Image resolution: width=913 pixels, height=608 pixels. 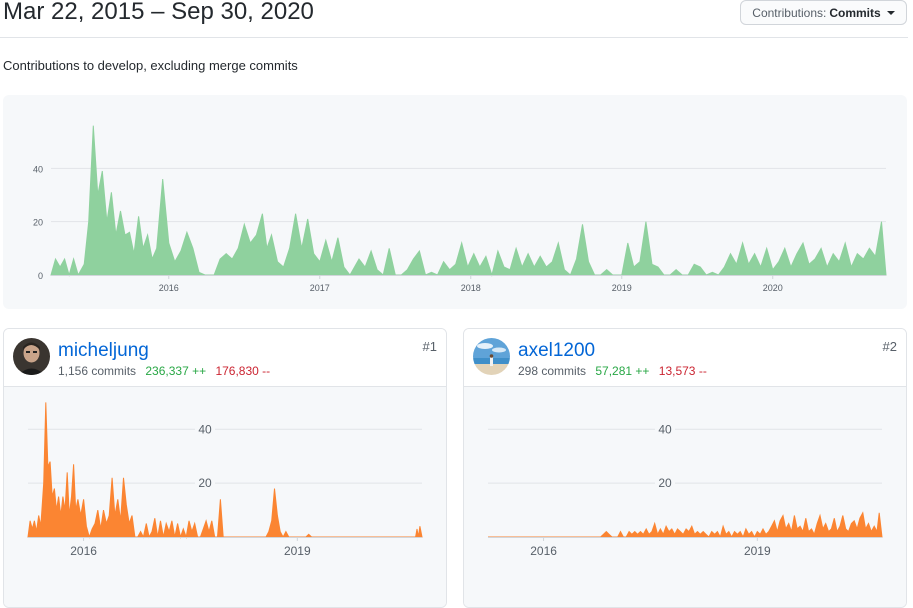 I want to click on contributor-stats: 298 commits 57,281 ++ 13,573 --, so click(x=612, y=371).